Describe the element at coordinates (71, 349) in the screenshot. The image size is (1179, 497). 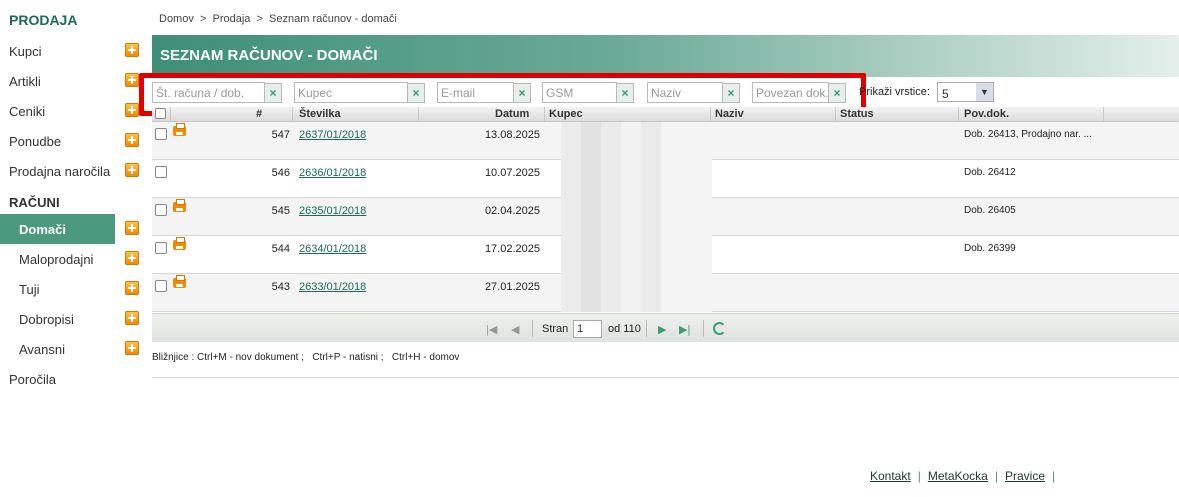
I see `sidebar-item-avansni: Avansni` at that location.